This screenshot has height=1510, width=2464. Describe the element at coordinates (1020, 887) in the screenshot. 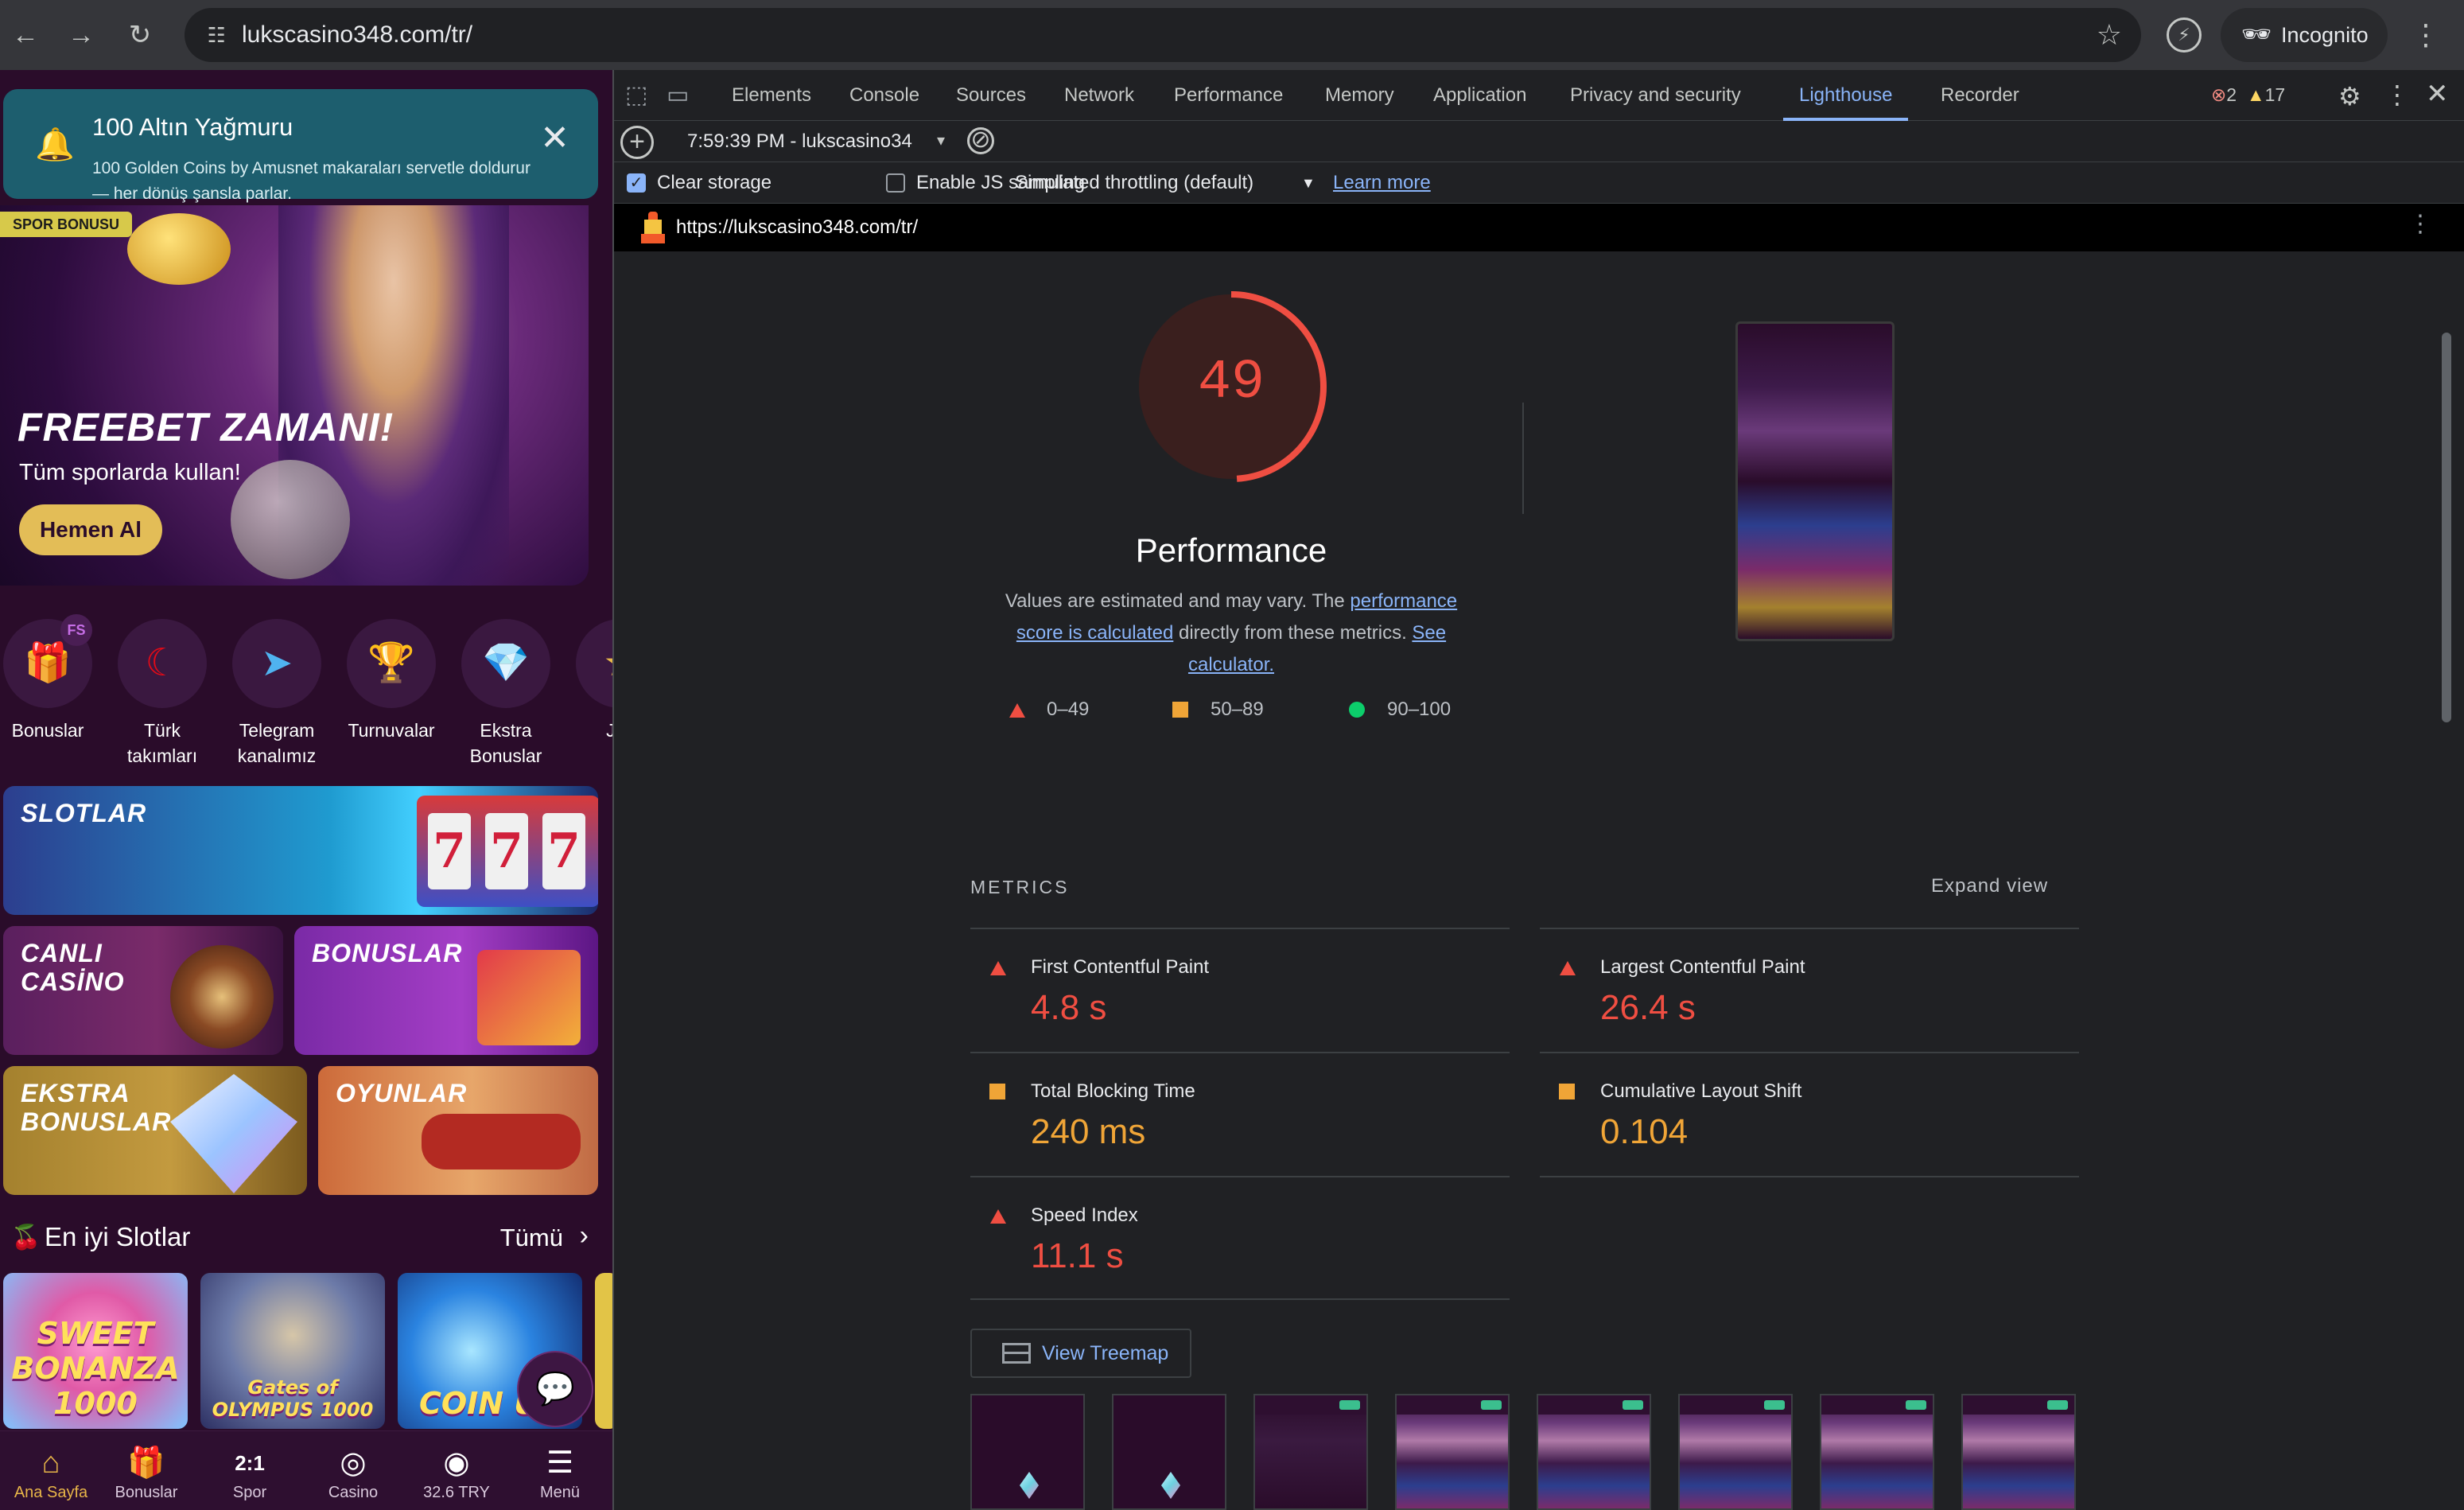

I see `metrics-heading: METRICS` at that location.